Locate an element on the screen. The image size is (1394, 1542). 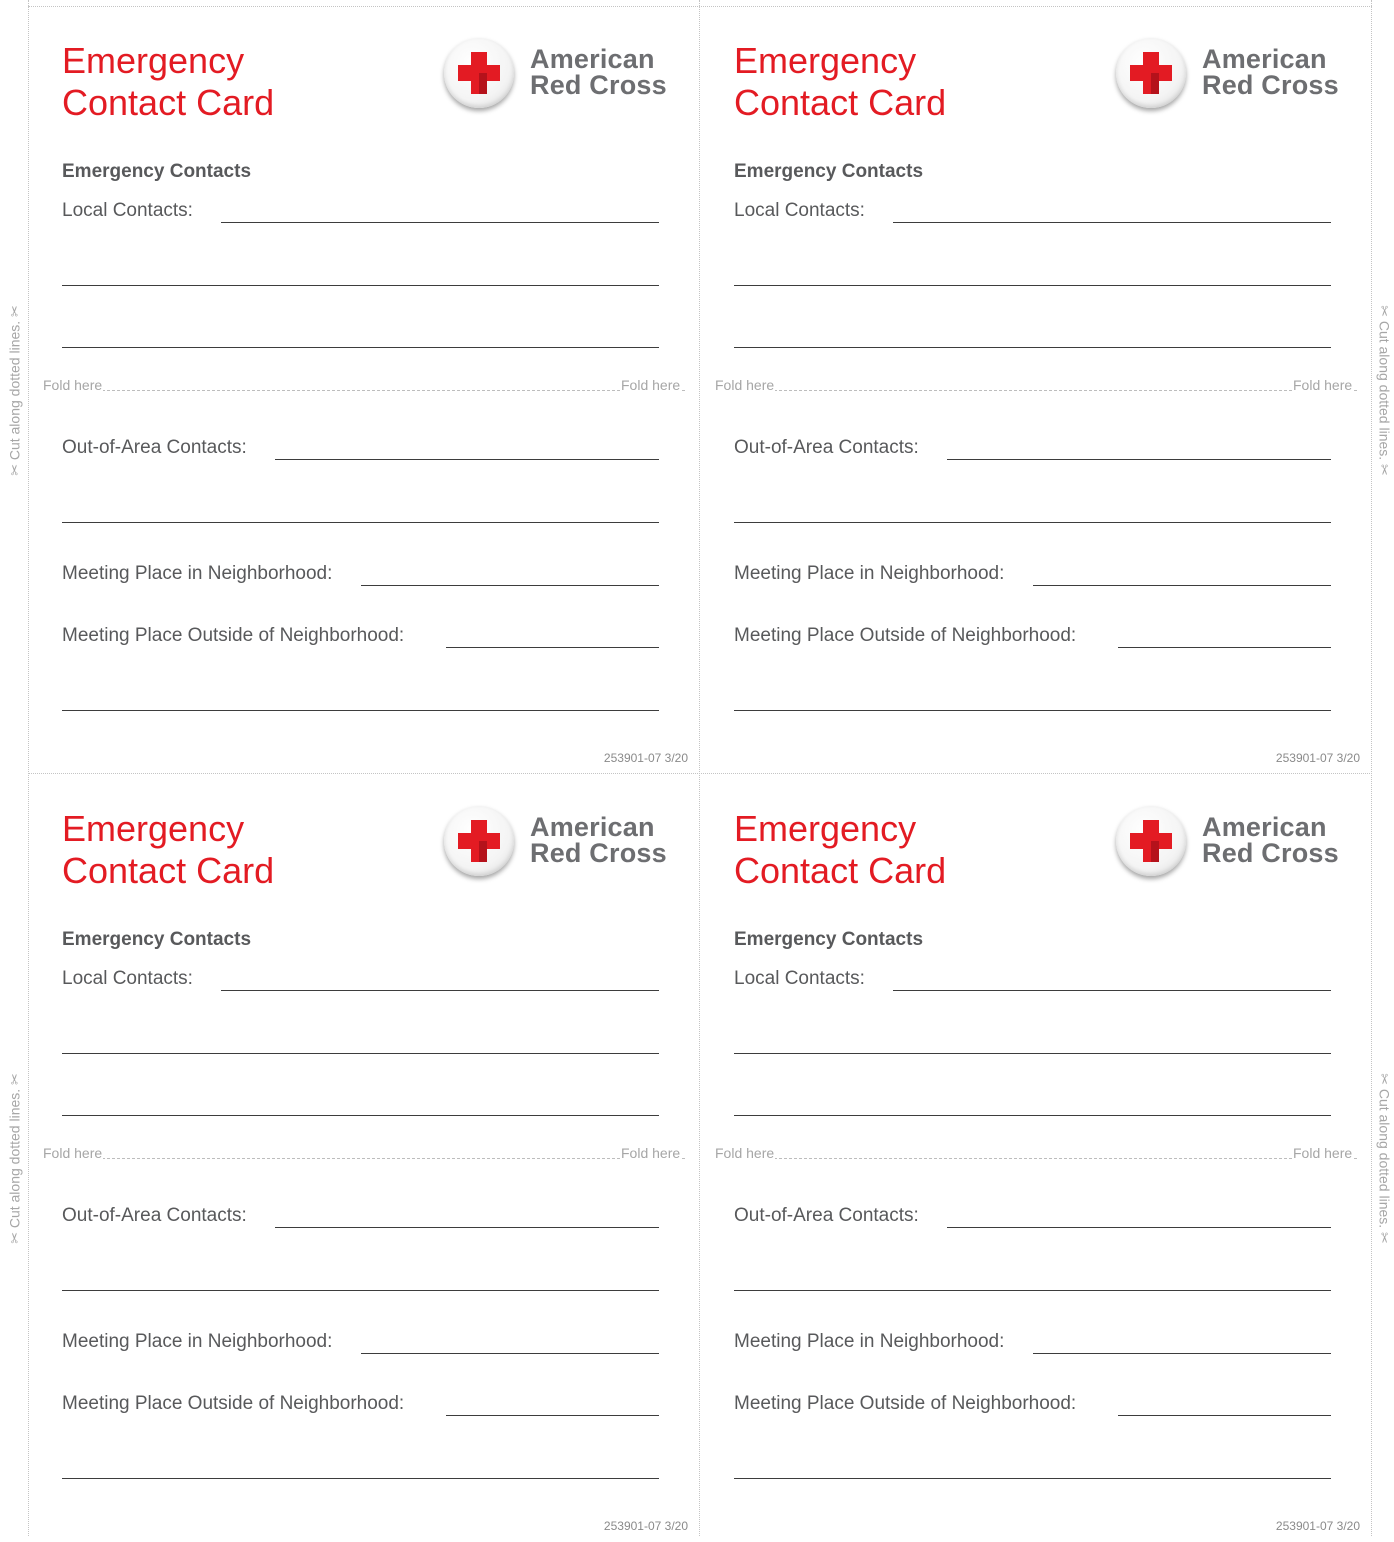
cut-instruction-left-bottom: ✂ Cut along dotted lines. ✂ is located at coordinates (14, 1158).